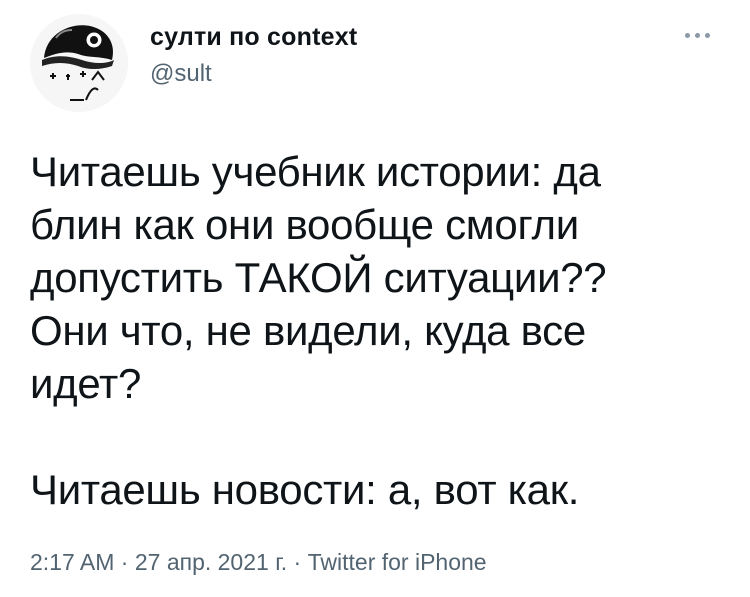 Image resolution: width=750 pixels, height=597 pixels. Describe the element at coordinates (72, 562) in the screenshot. I see `tweet-time: 2:17 AM` at that location.